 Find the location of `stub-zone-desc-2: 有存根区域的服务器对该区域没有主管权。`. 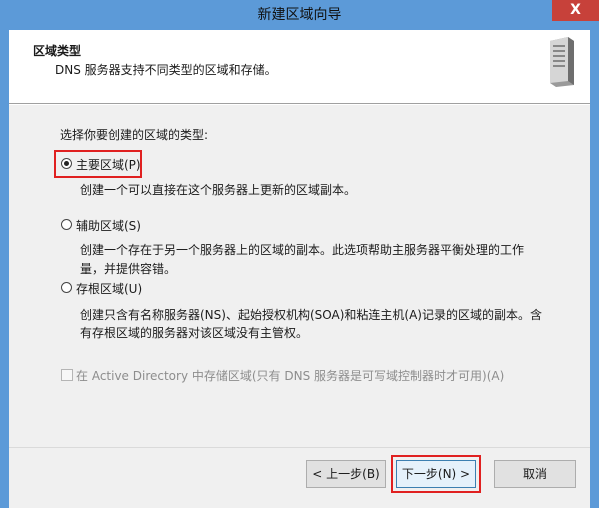

stub-zone-desc-2: 有存根区域的服务器对该区域没有主管权。 is located at coordinates (194, 333).